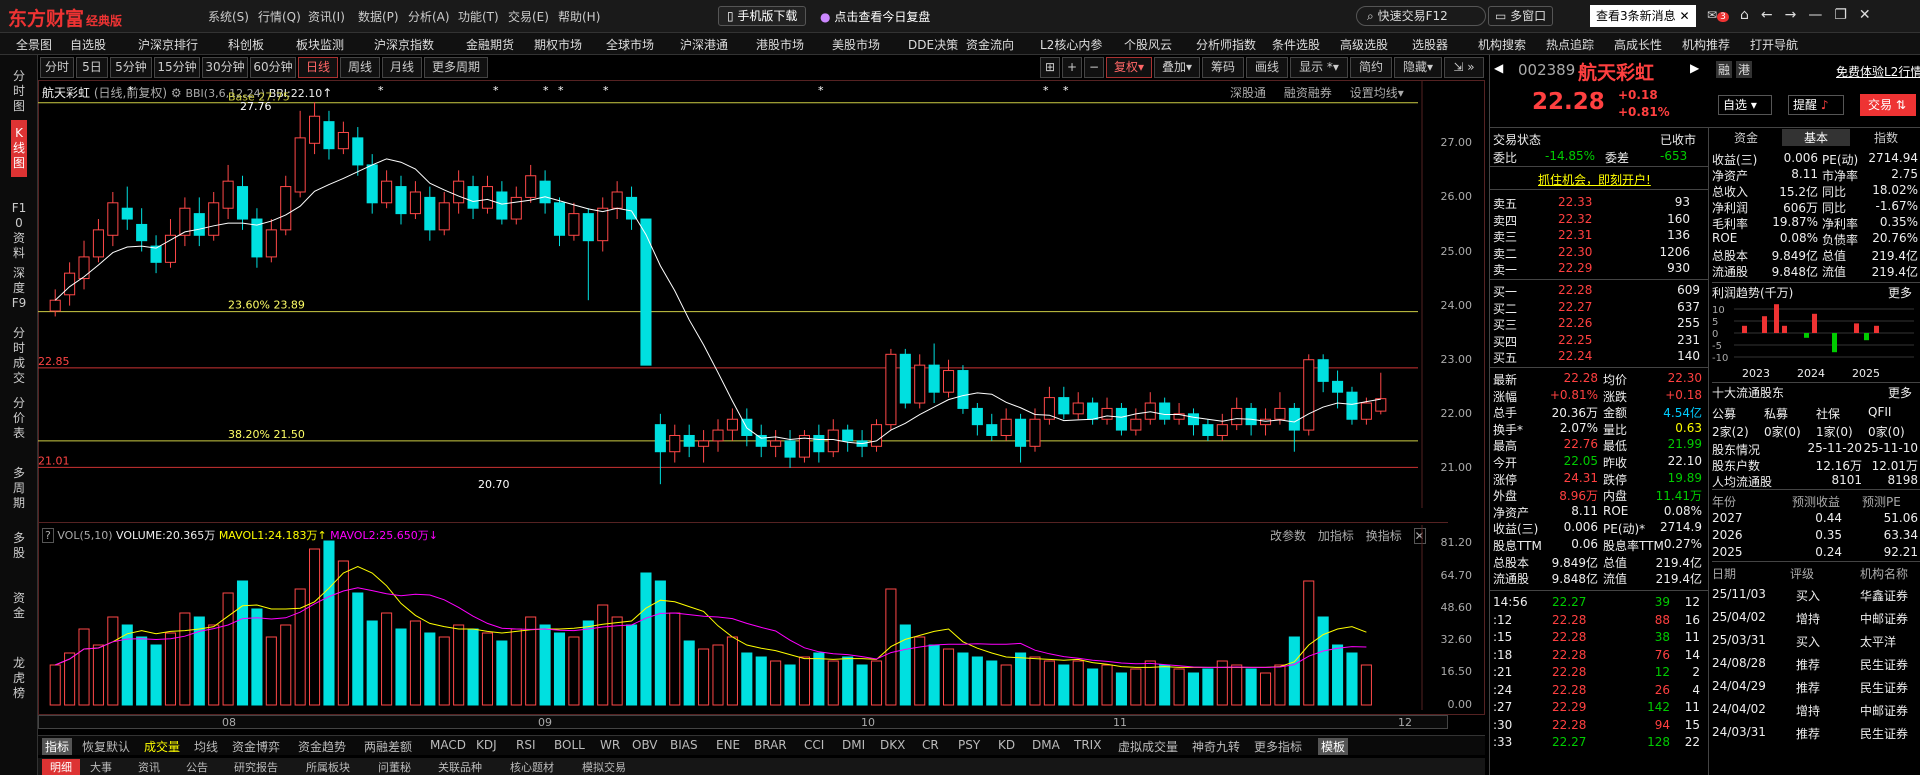 The width and height of the screenshot is (1920, 775). What do you see at coordinates (1226, 44) in the screenshot?
I see `menubar-item: 分析师指数` at bounding box center [1226, 44].